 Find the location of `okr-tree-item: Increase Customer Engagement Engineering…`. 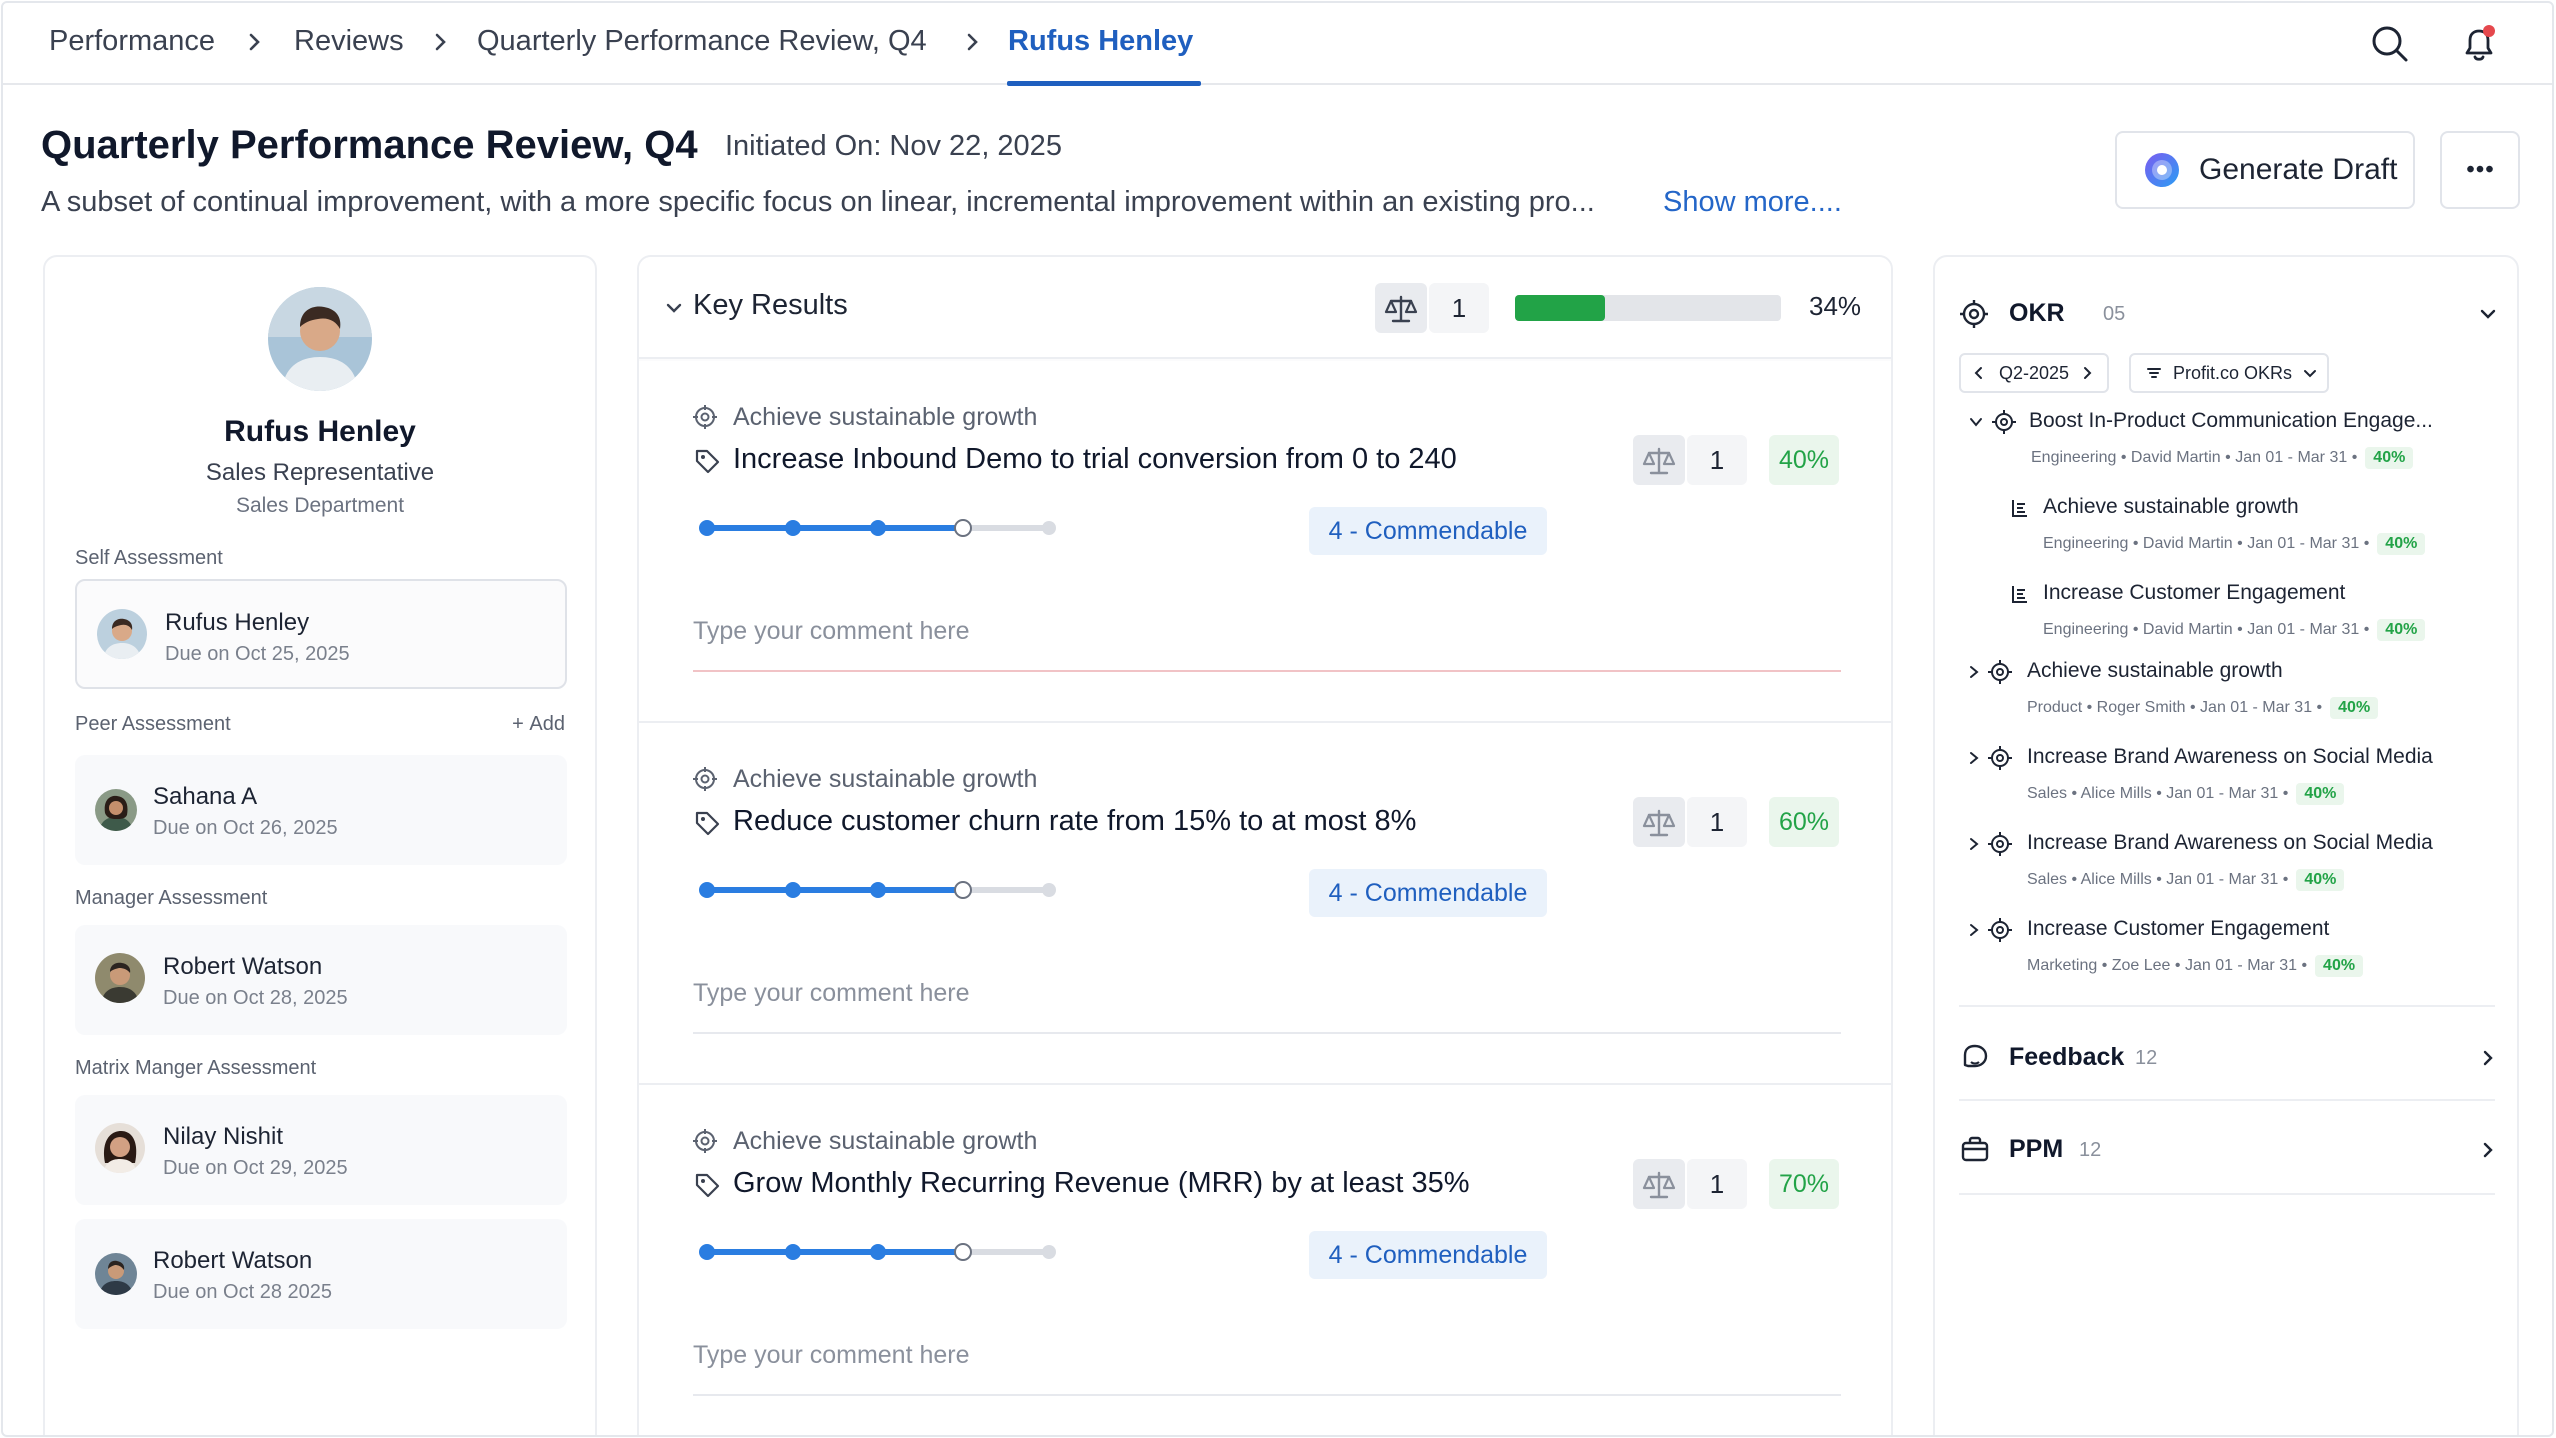

okr-tree-item: Increase Customer Engagement Engineering… is located at coordinates (2228, 614).